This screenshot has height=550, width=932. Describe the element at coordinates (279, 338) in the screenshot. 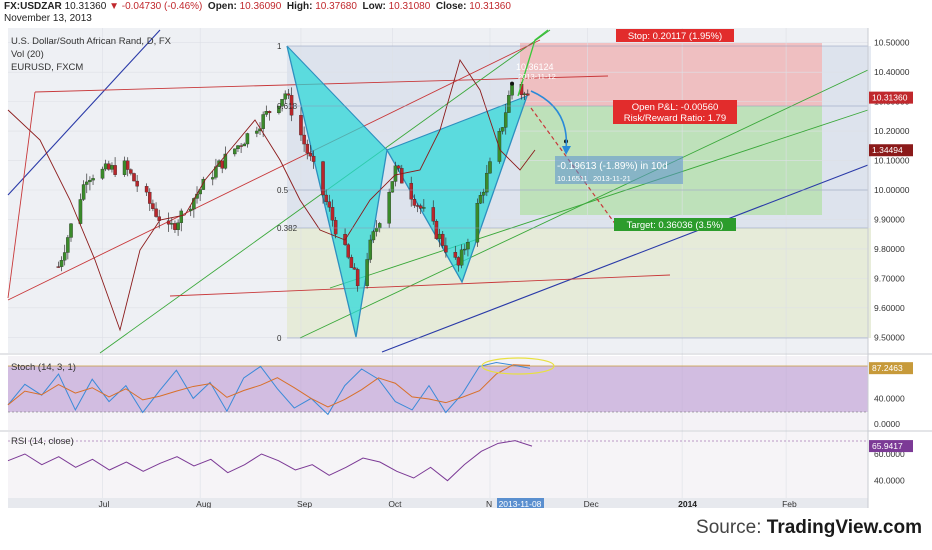

I see `fib-level-label: 0` at that location.